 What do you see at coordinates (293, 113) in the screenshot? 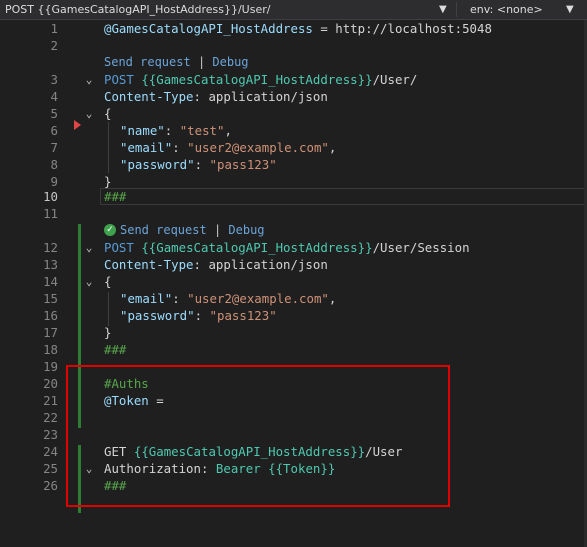
I see `code-line: 5 ⌄ {` at bounding box center [293, 113].